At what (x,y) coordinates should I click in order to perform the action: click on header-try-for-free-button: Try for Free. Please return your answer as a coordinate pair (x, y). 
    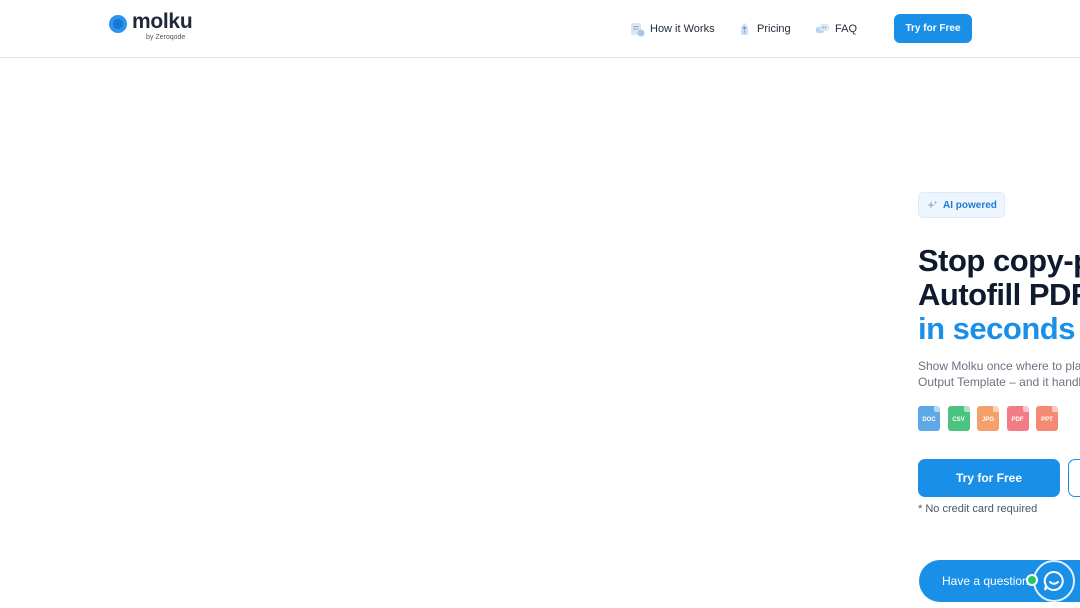
    Looking at the image, I should click on (933, 28).